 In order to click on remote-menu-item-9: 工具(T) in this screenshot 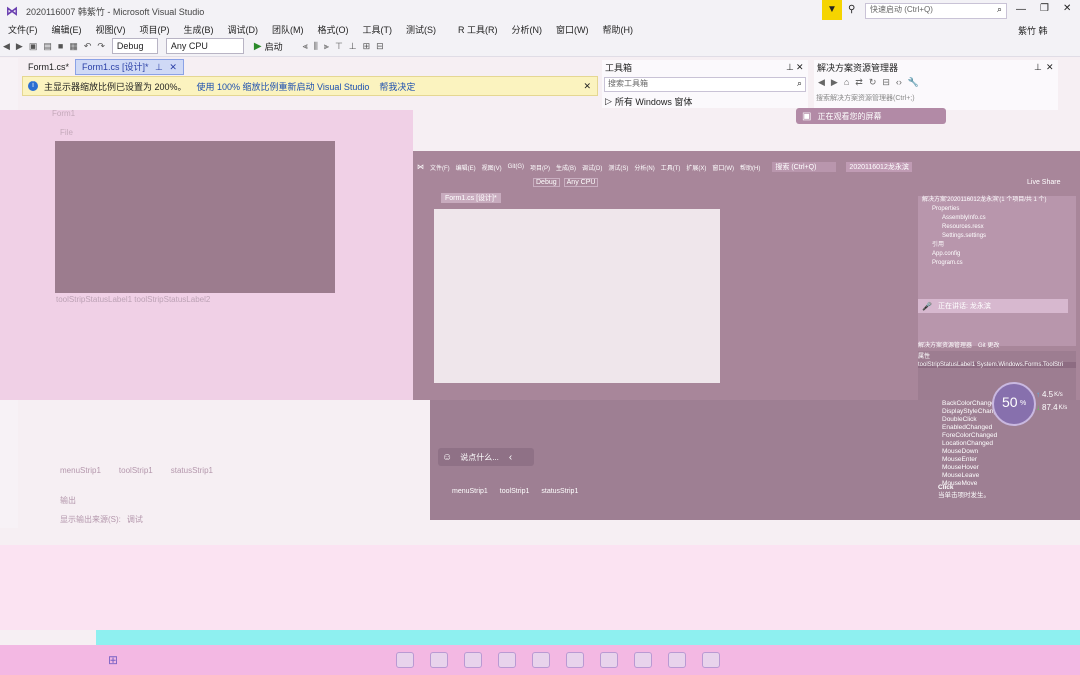, I will do `click(671, 167)`.